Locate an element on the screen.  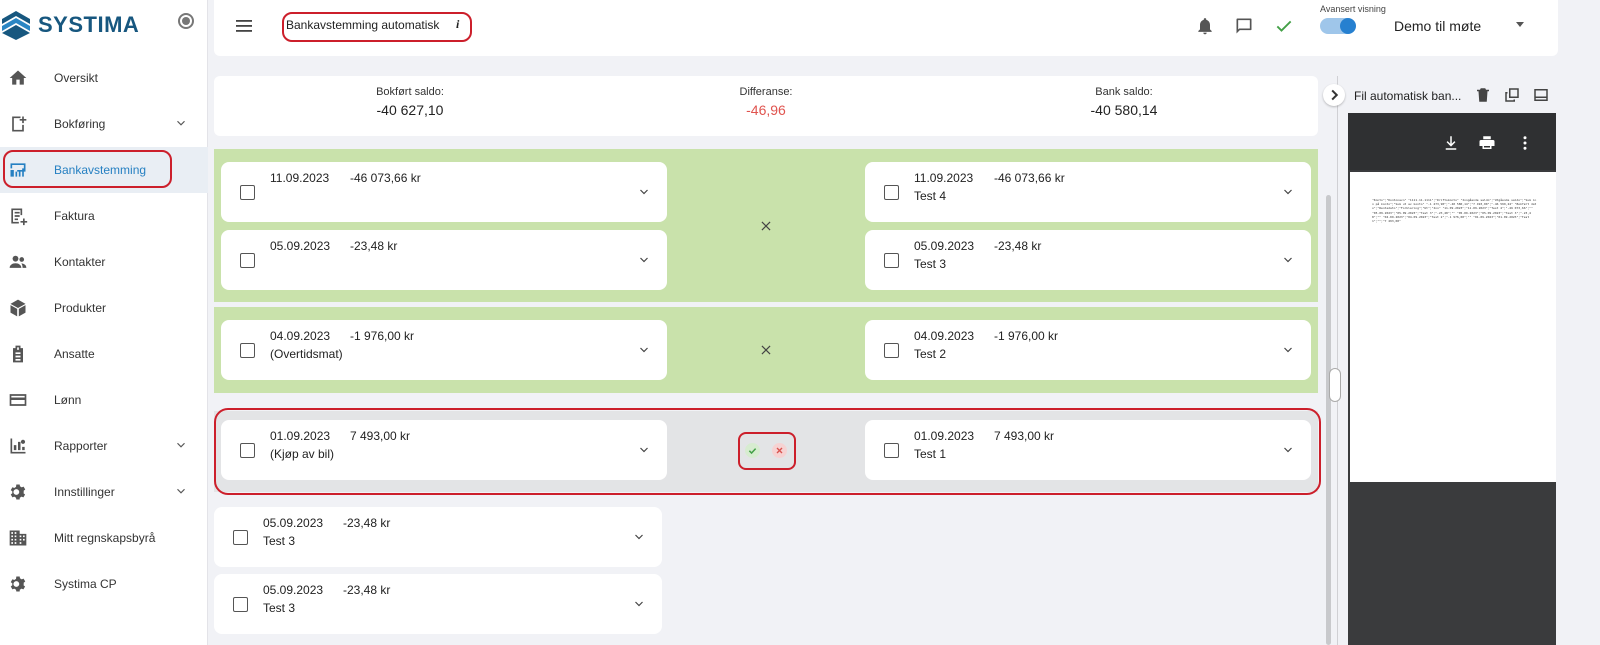
sidebar-item-mitt-regnskapsbyra: Mitt regnskapsbyrå is located at coordinates (104, 538).